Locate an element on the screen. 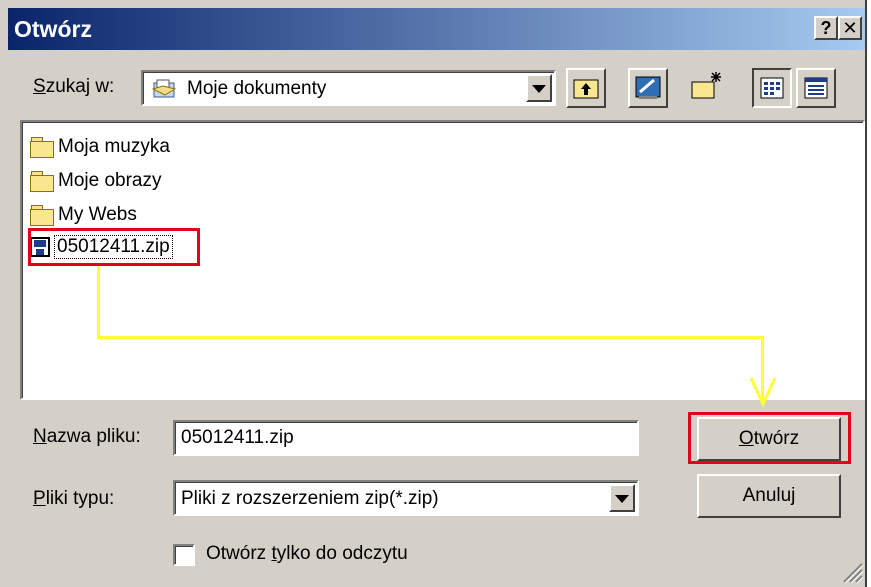 The image size is (871, 587). list-item-label: Moja muzyka is located at coordinates (114, 146).